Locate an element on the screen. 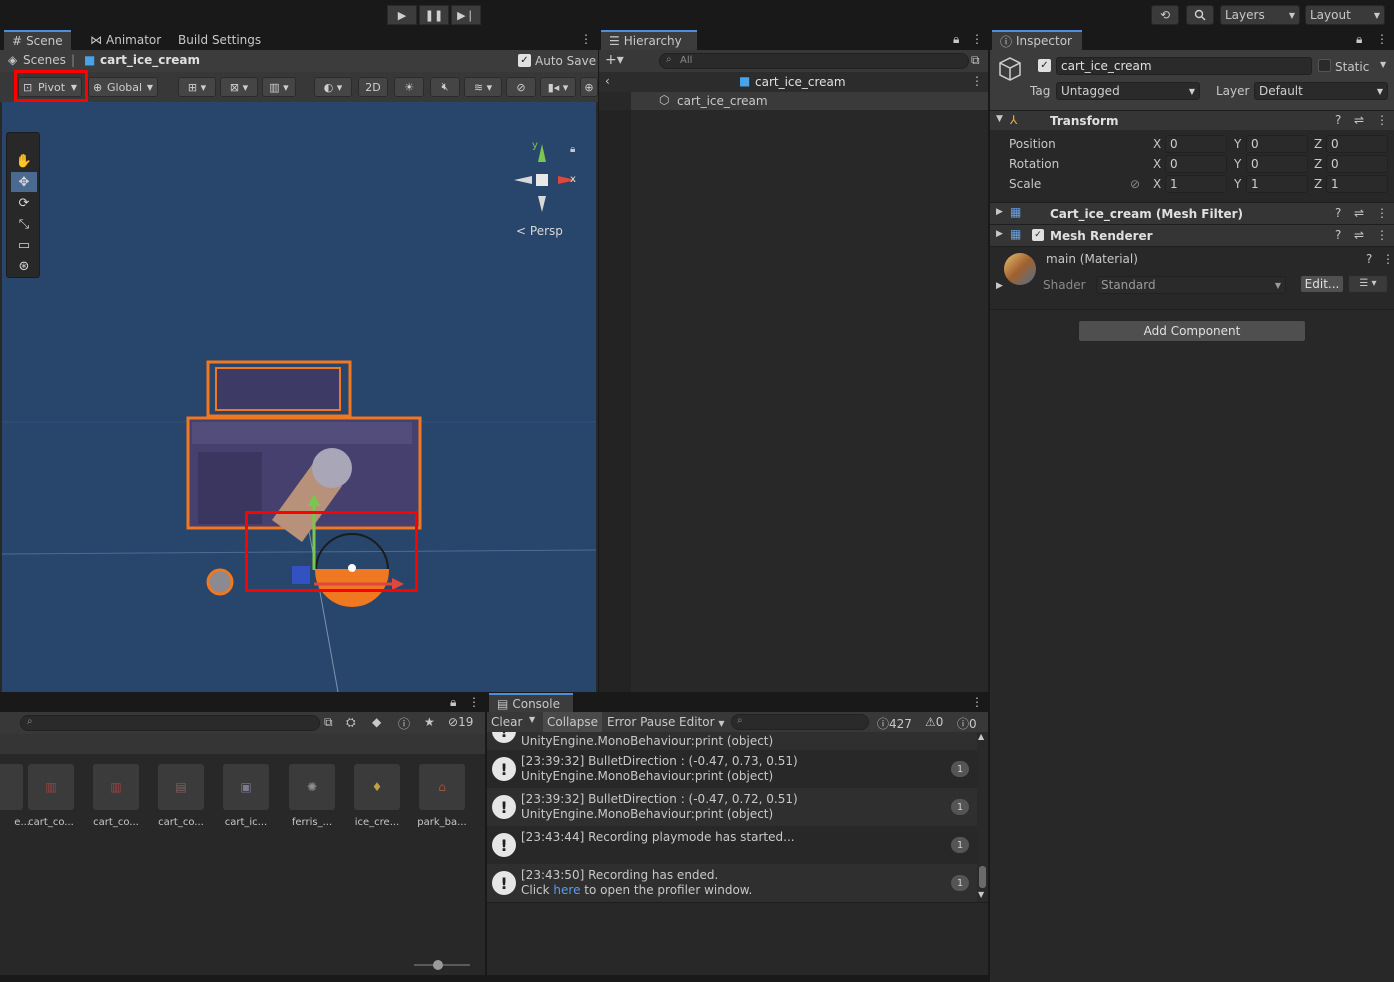 The width and height of the screenshot is (1394, 982). play-button: ▶ is located at coordinates (402, 15).